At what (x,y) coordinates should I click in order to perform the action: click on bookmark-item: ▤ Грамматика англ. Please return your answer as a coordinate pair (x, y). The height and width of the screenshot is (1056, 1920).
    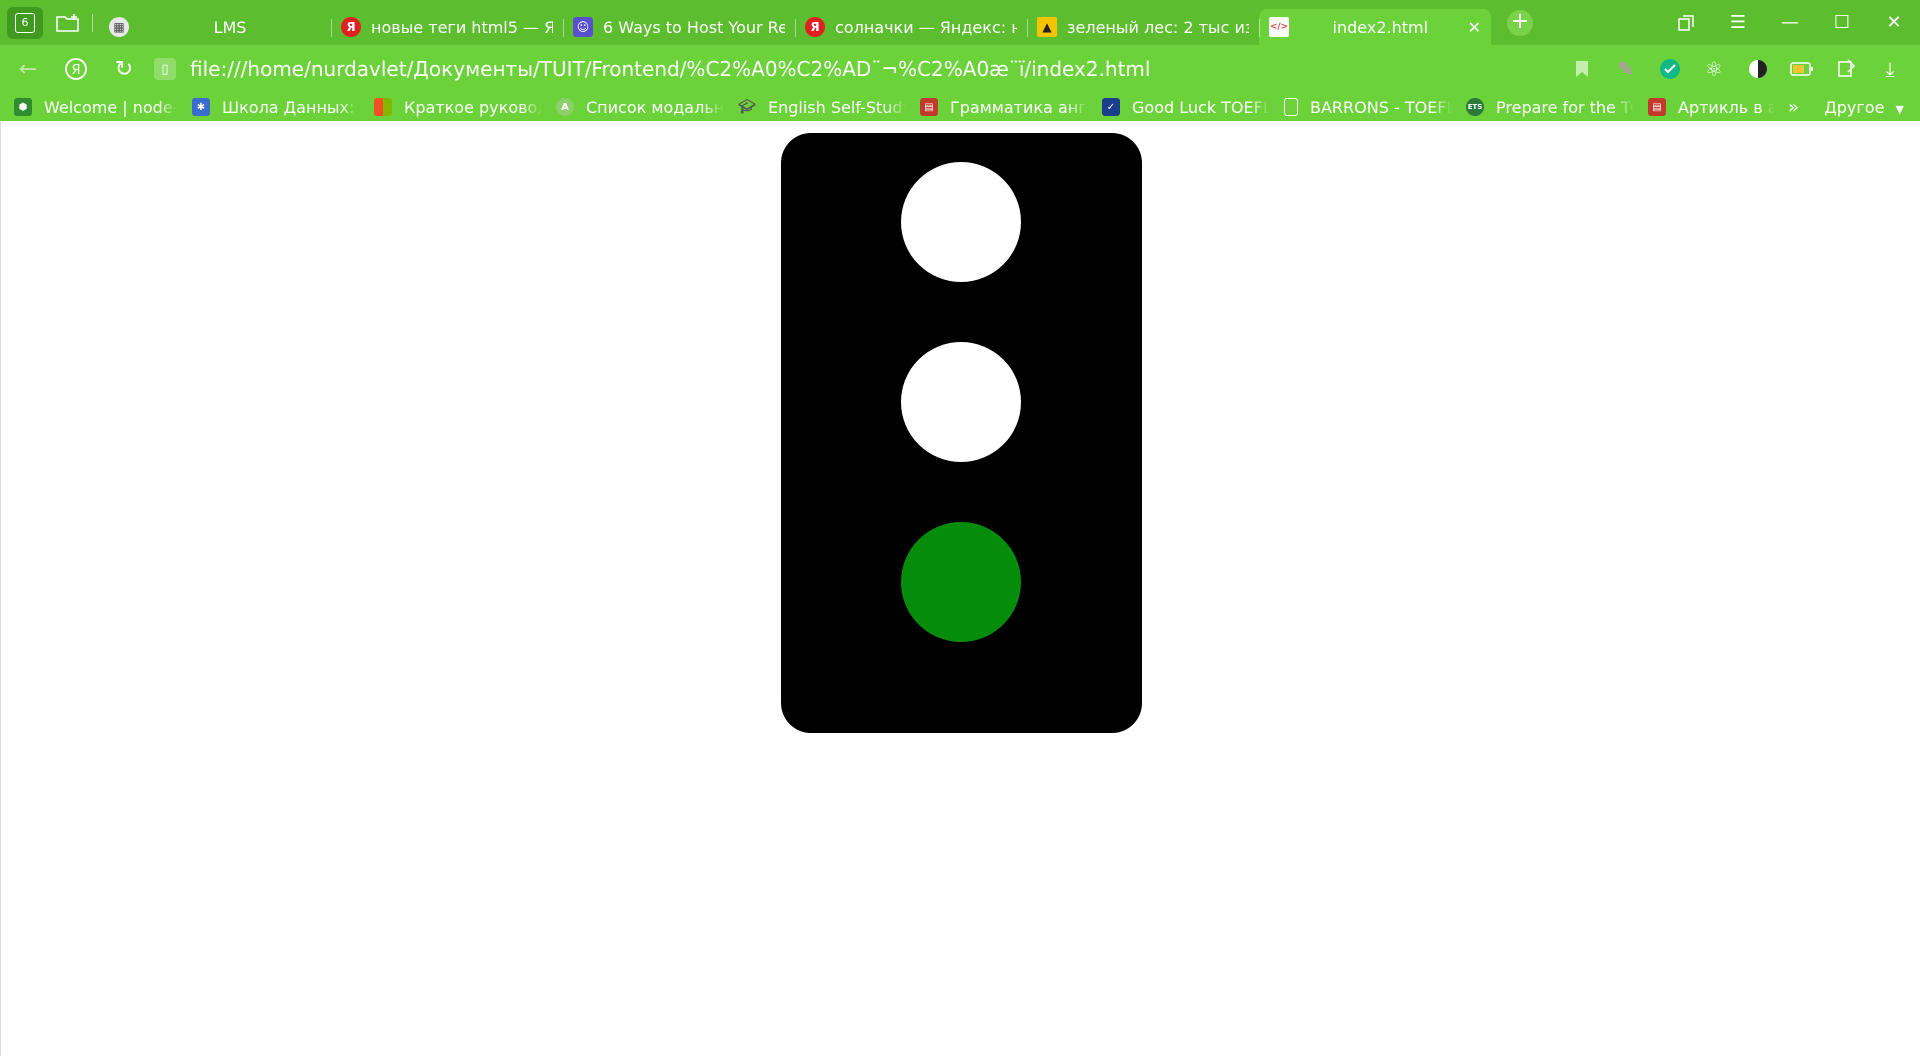
    Looking at the image, I should click on (997, 107).